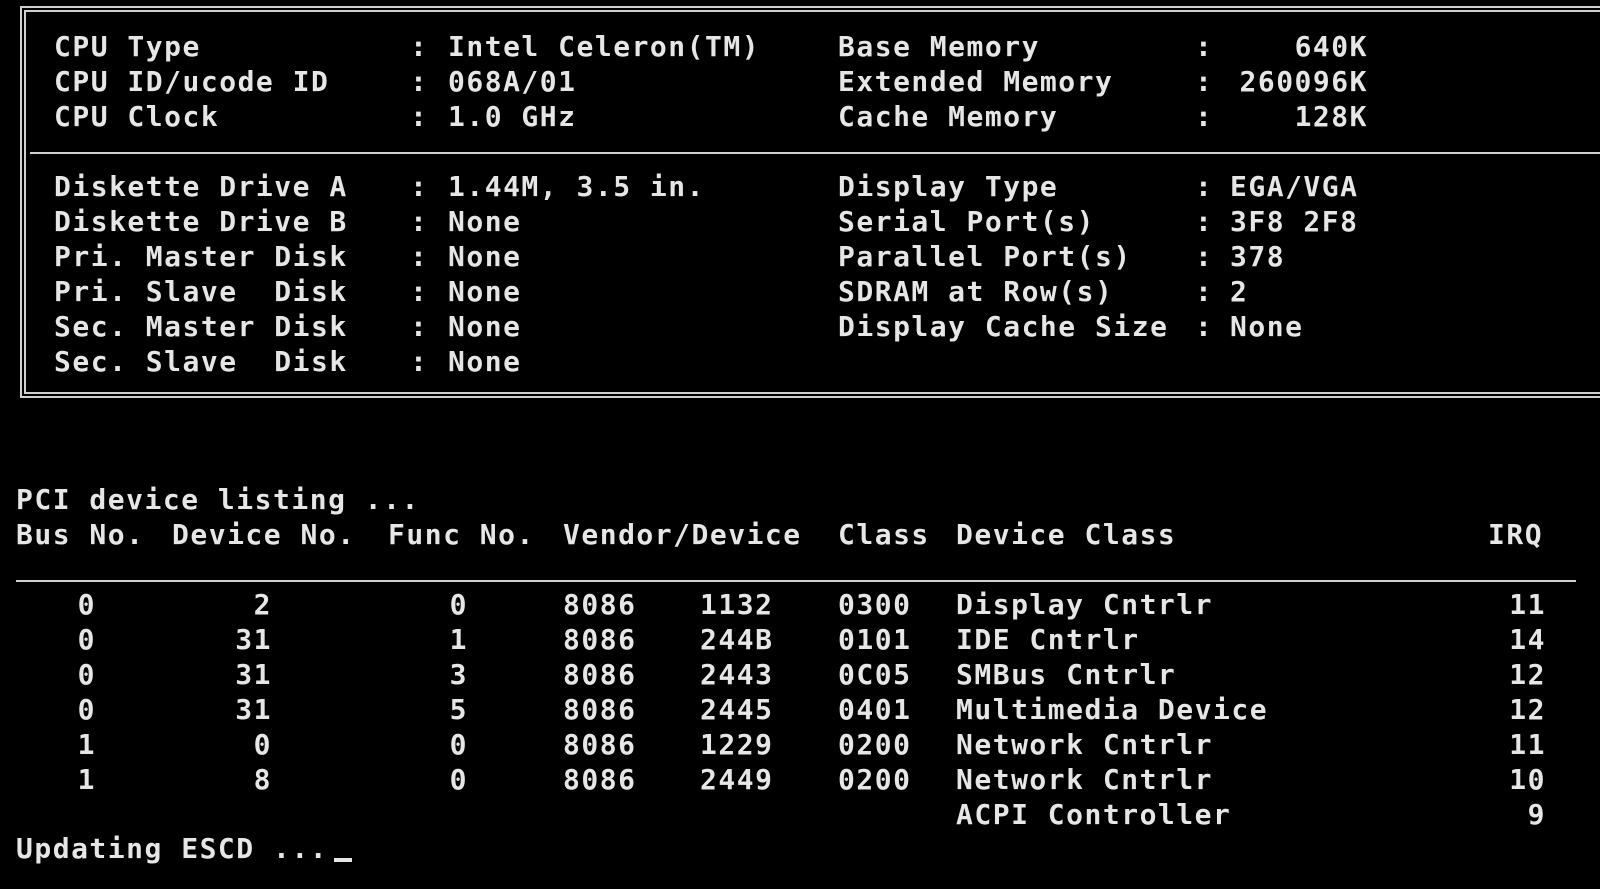 The width and height of the screenshot is (1600, 889). What do you see at coordinates (262, 744) in the screenshot?
I see `device-no-cell: 0` at bounding box center [262, 744].